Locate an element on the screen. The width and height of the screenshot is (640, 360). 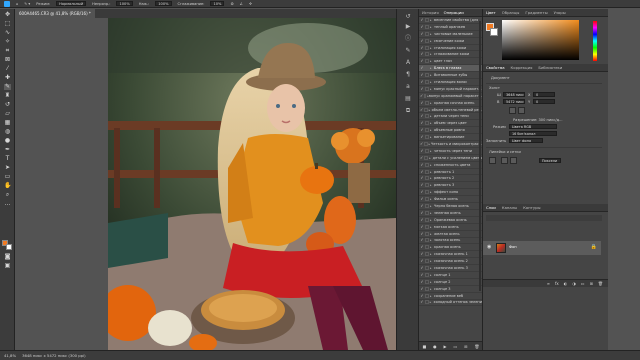
folder-icon: ▭ is located at coordinates (583, 283).